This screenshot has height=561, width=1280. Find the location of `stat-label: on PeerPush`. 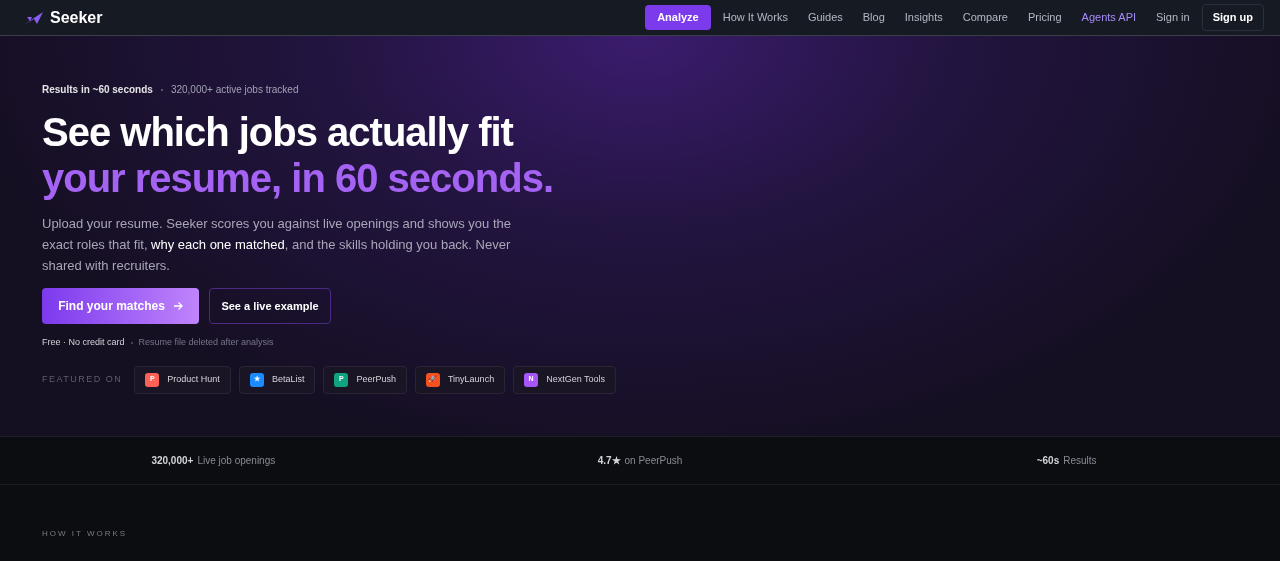

stat-label: on PeerPush is located at coordinates (653, 461).